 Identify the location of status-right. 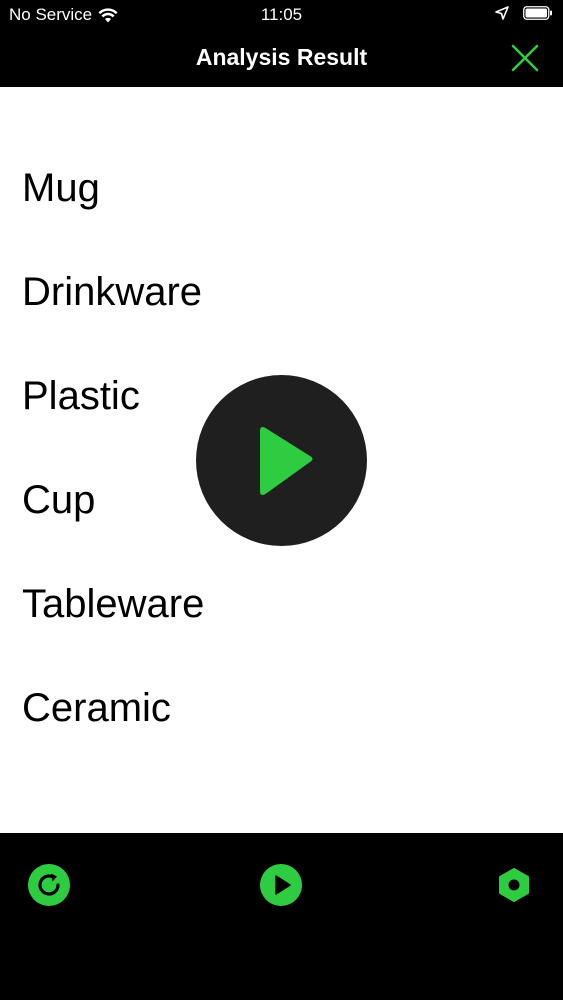
(524, 13).